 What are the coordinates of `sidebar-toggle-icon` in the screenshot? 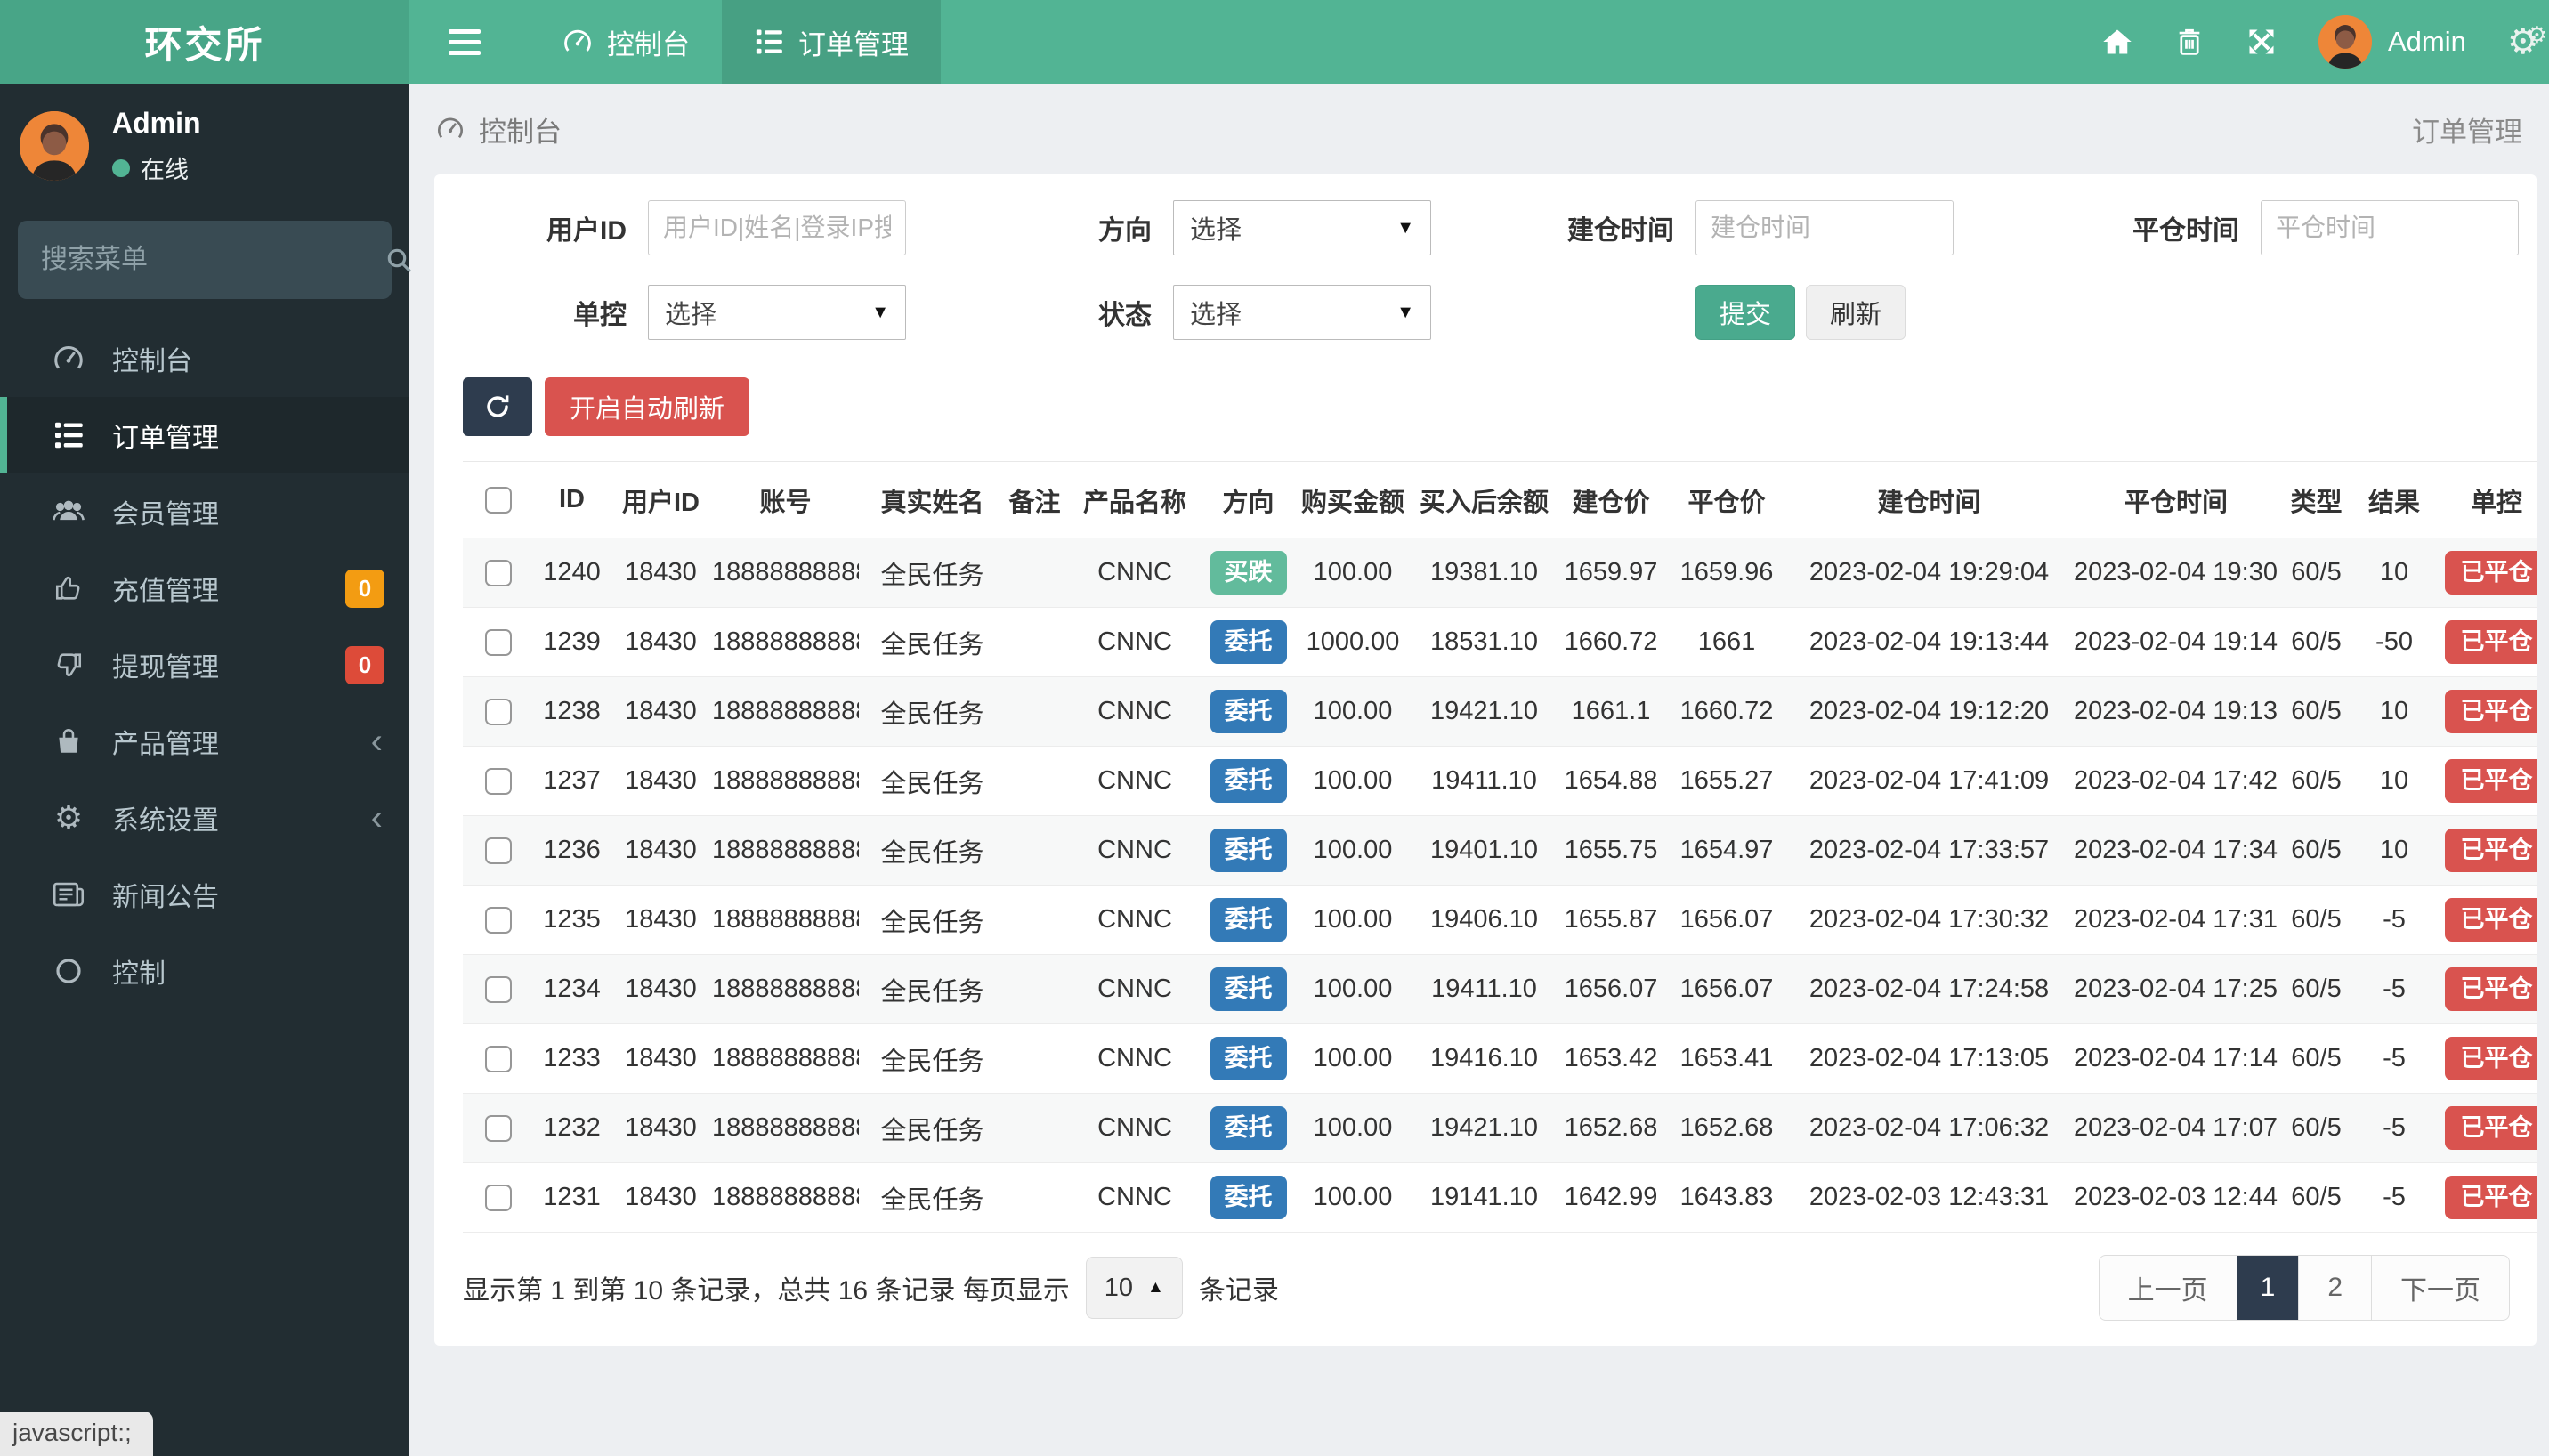 It's located at (465, 42).